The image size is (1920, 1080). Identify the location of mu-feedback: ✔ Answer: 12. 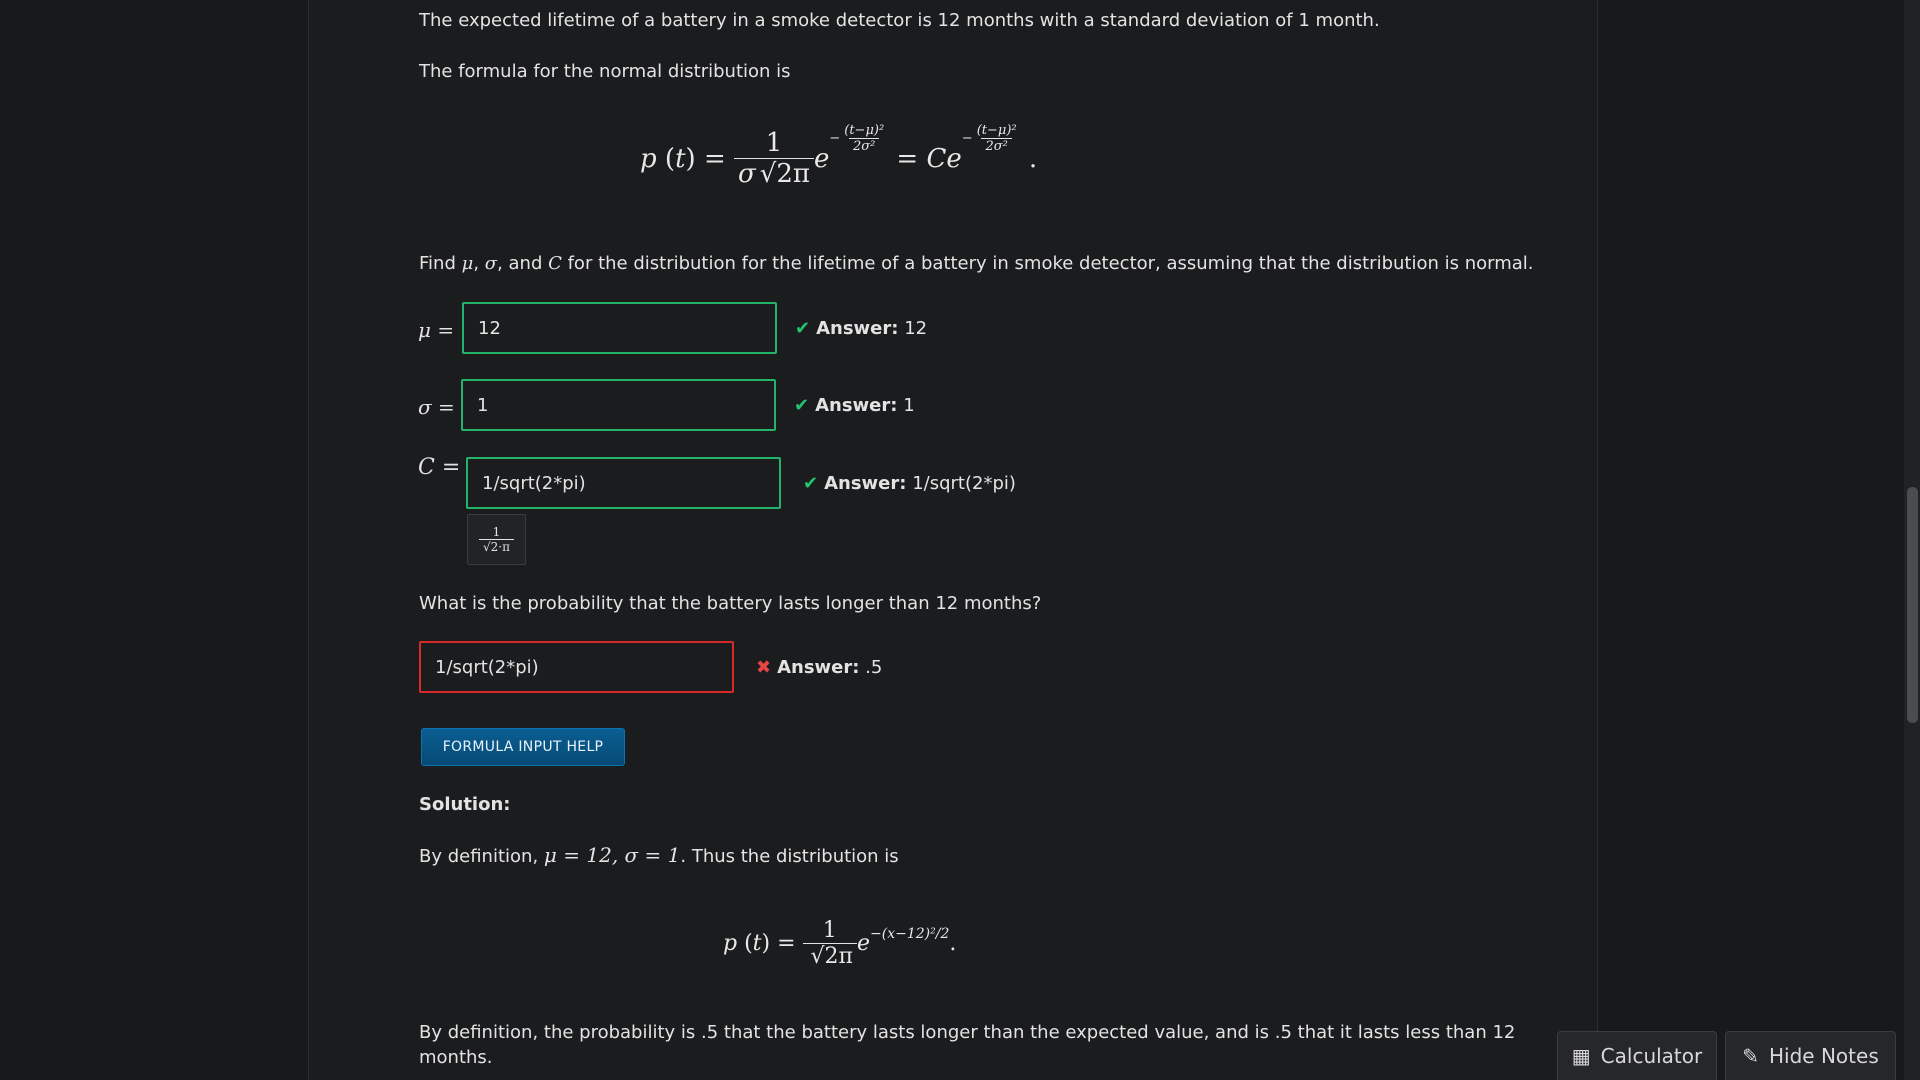
(861, 329).